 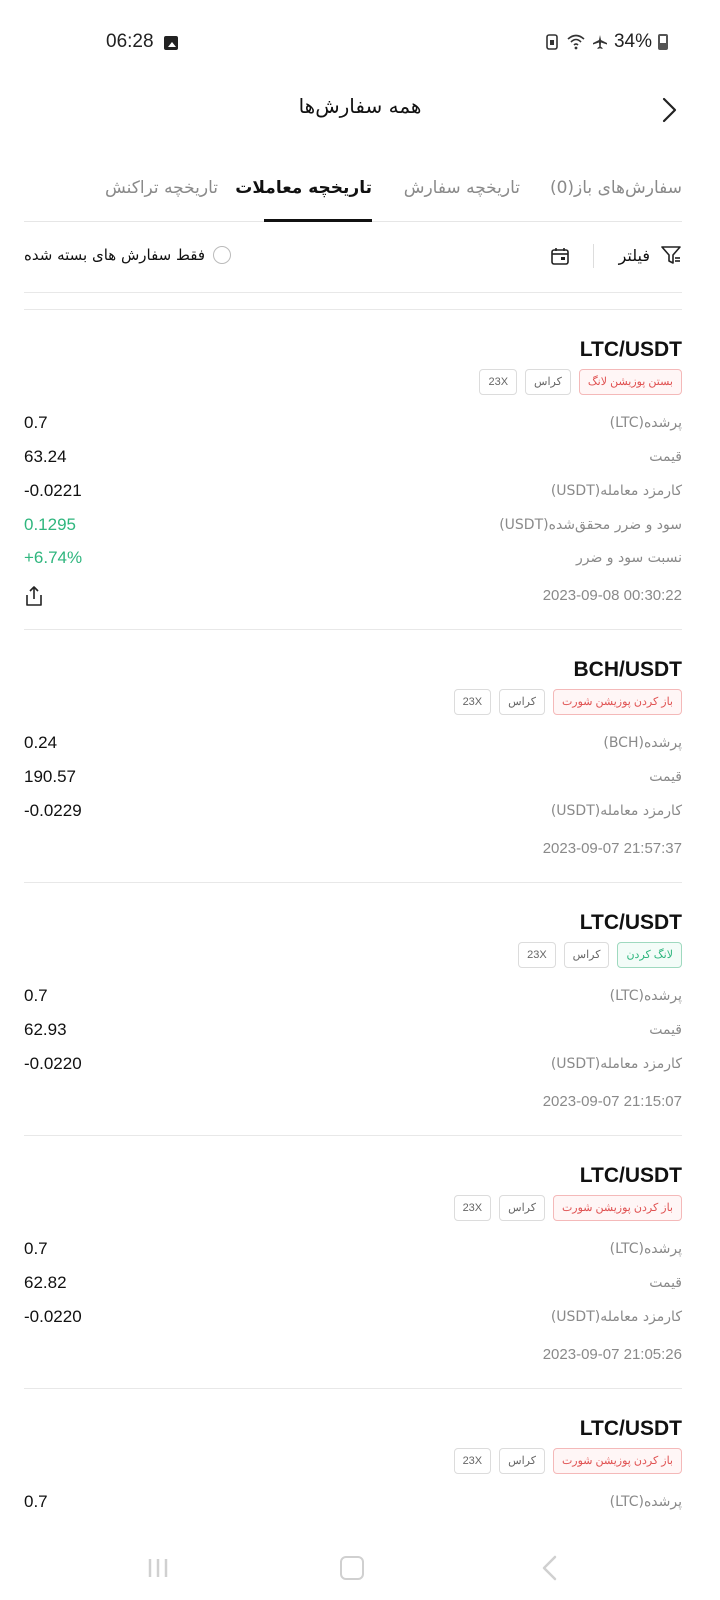 I want to click on trade-row: نسبت سود و ضرر +6.74%, so click(x=353, y=560).